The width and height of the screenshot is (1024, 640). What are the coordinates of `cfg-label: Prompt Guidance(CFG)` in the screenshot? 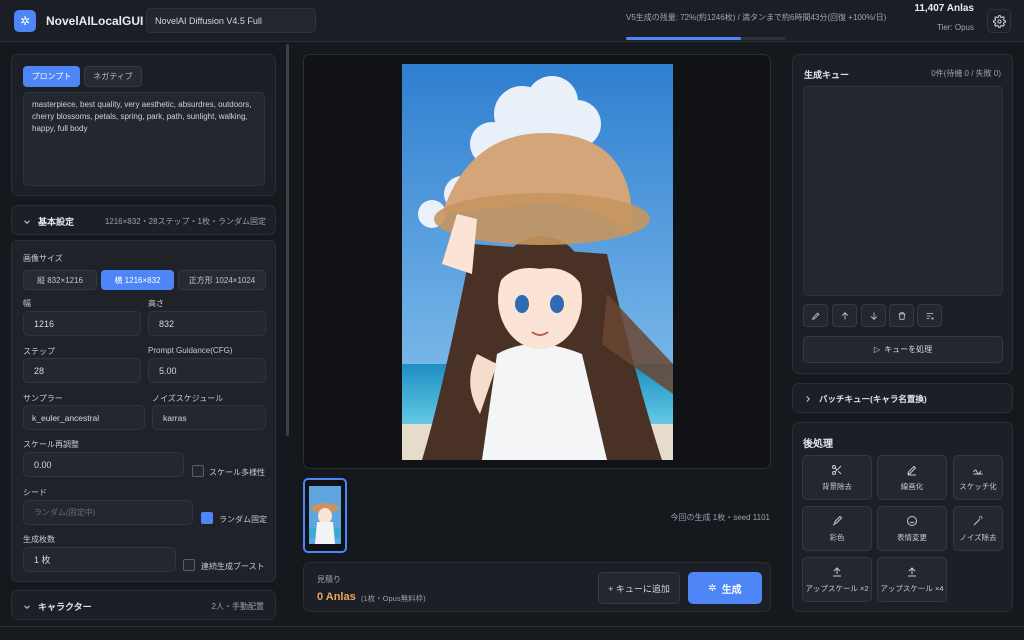 It's located at (190, 350).